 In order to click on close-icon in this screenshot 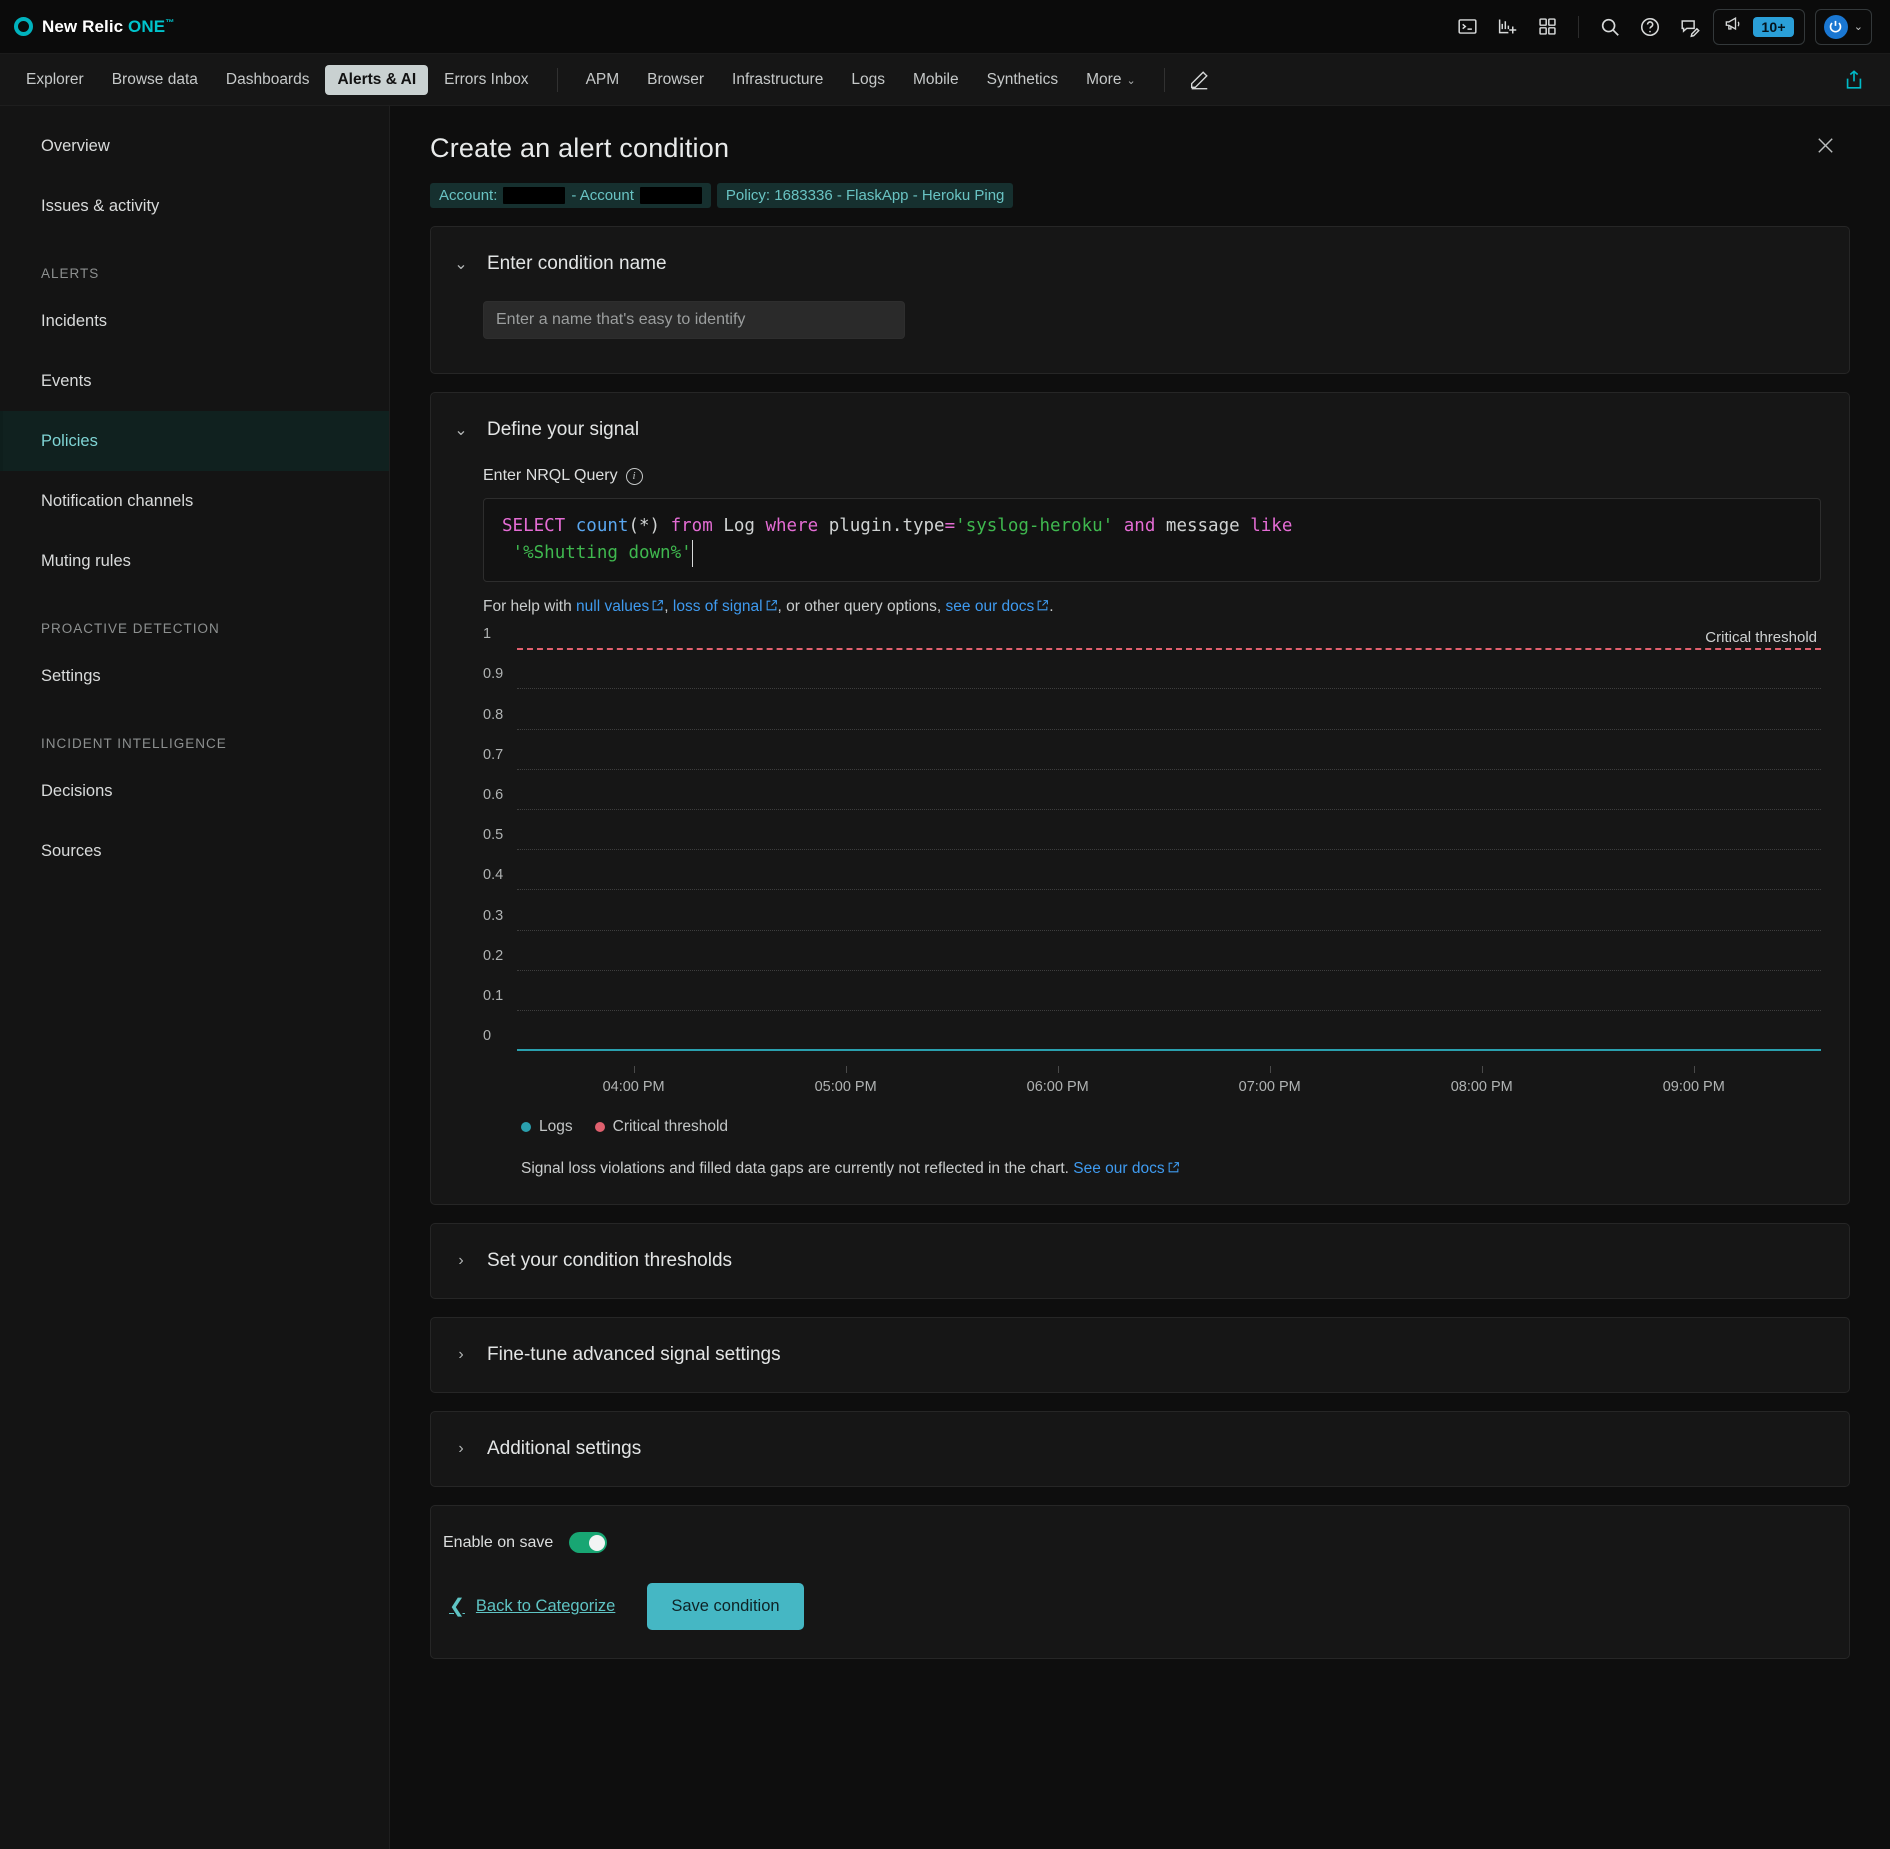, I will do `click(1825, 145)`.